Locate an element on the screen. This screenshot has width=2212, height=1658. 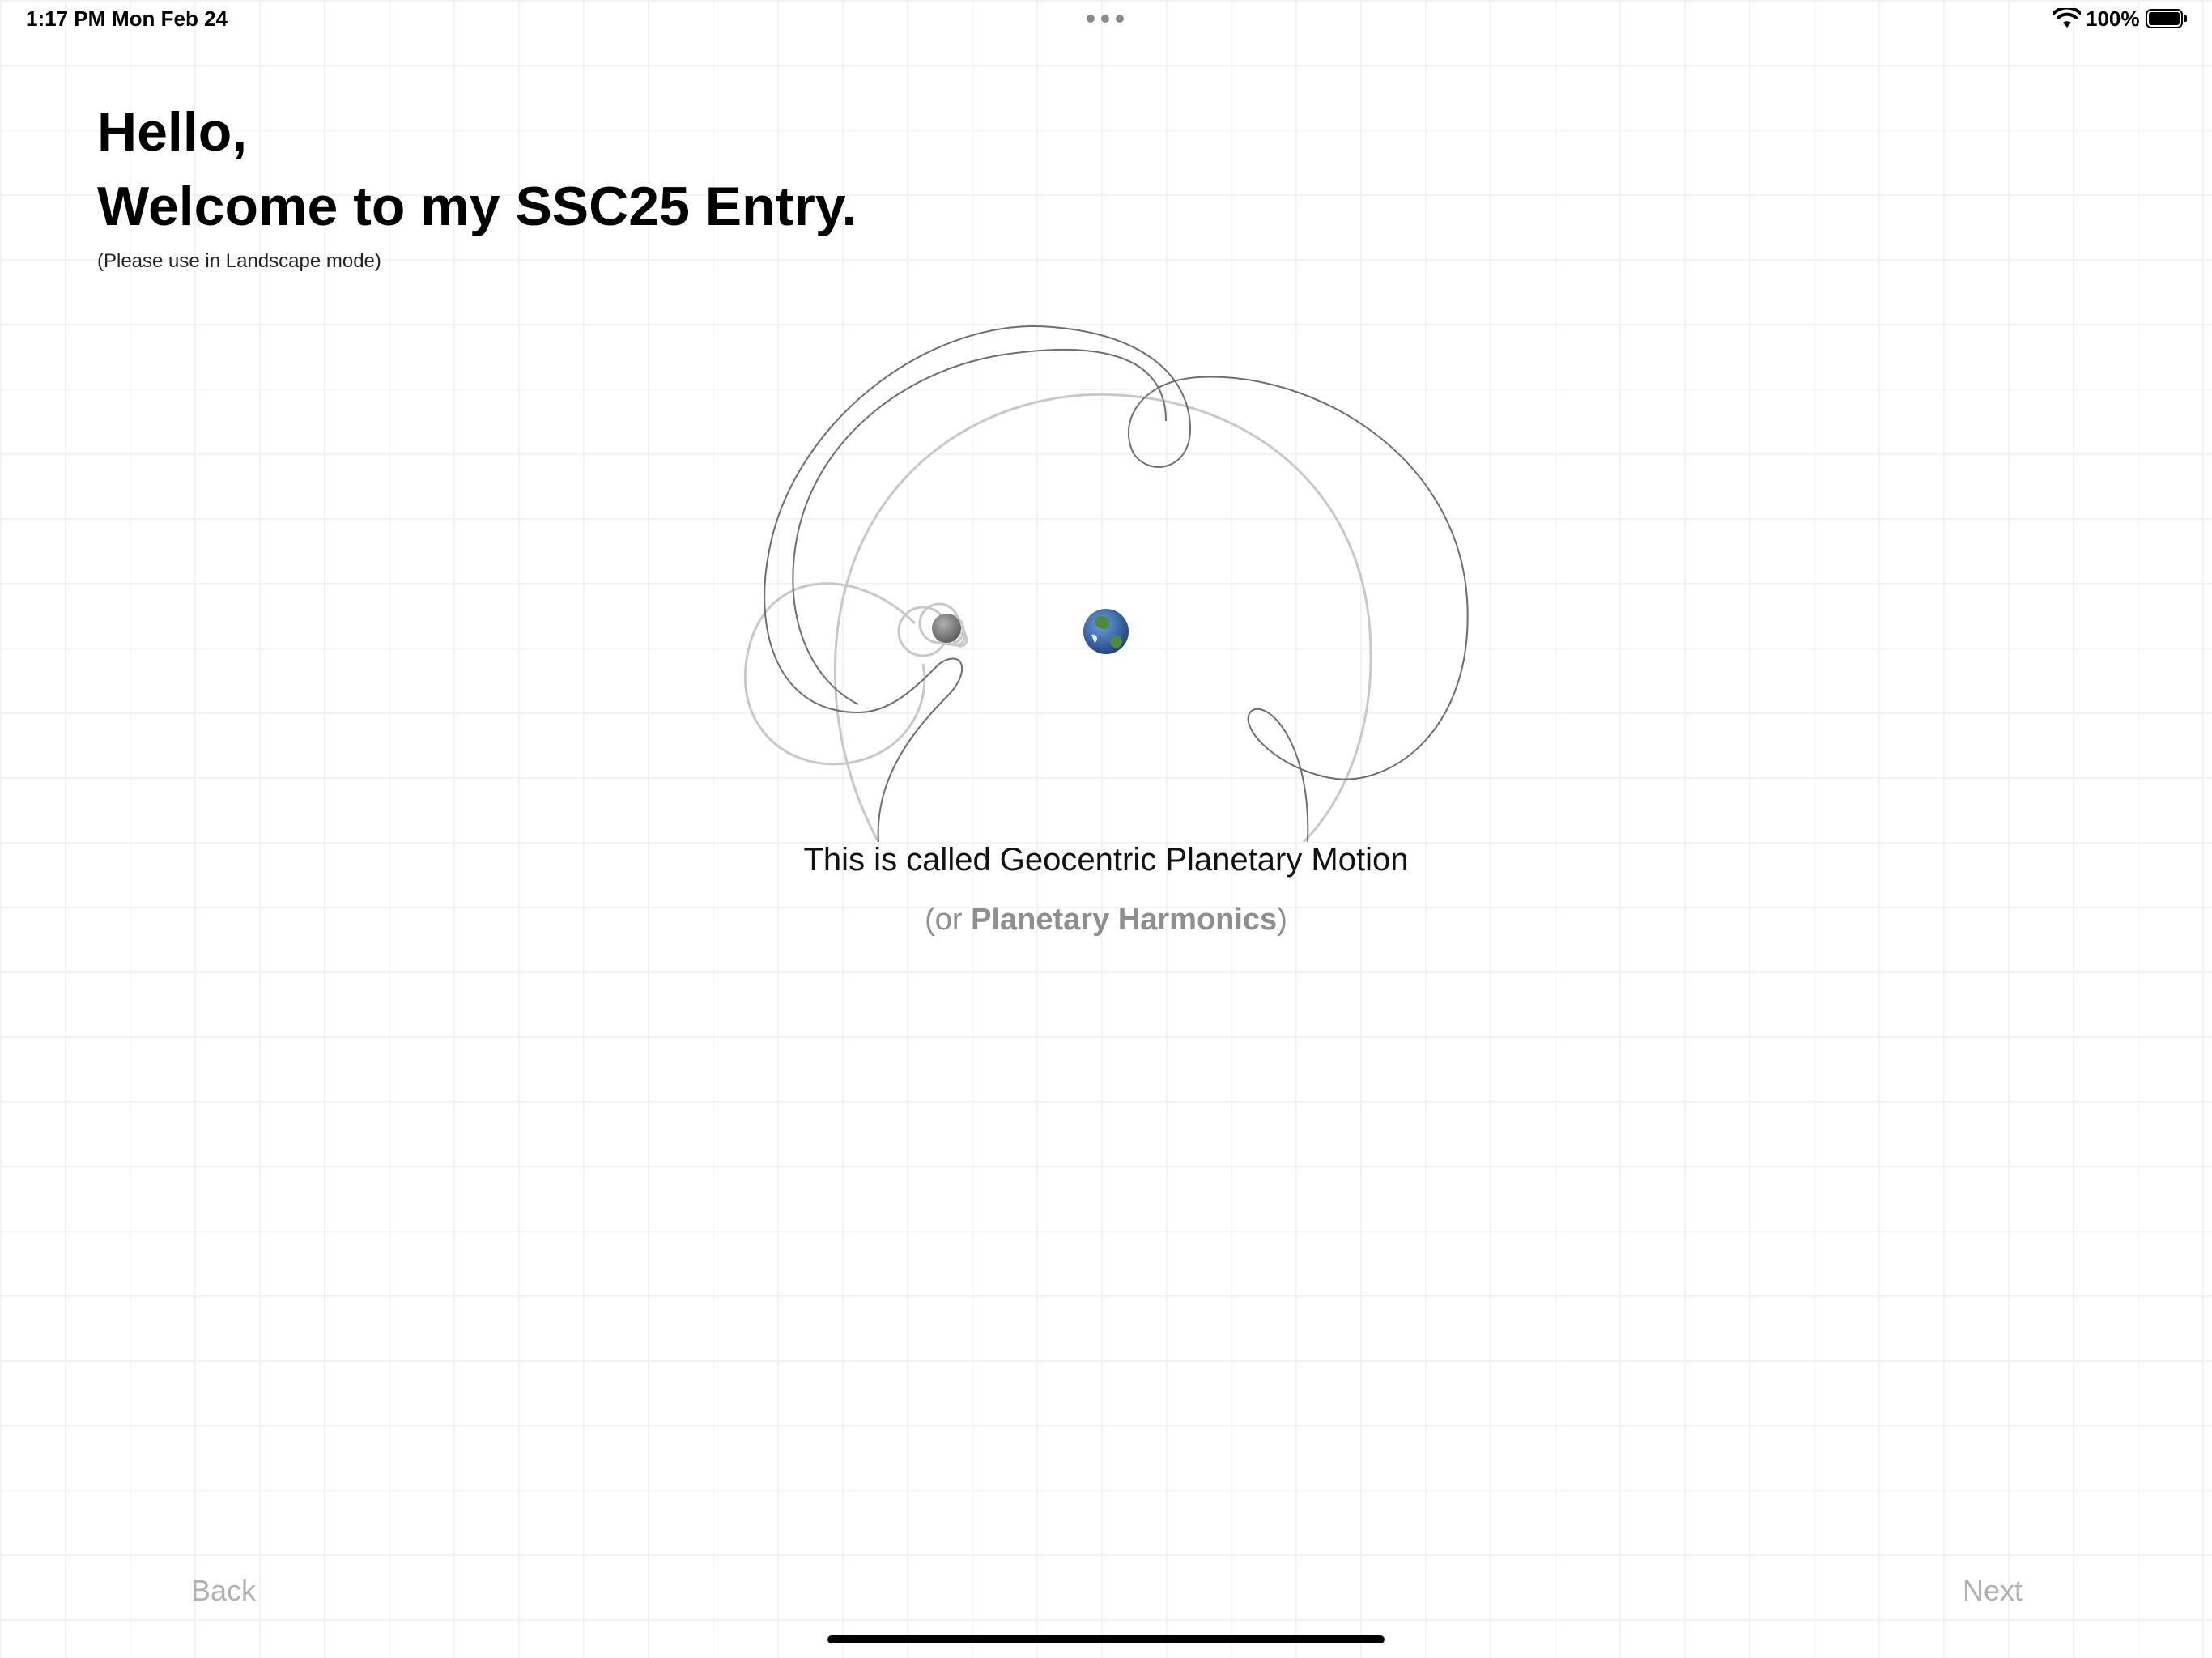
dark-orbit-trail is located at coordinates (1117, 583).